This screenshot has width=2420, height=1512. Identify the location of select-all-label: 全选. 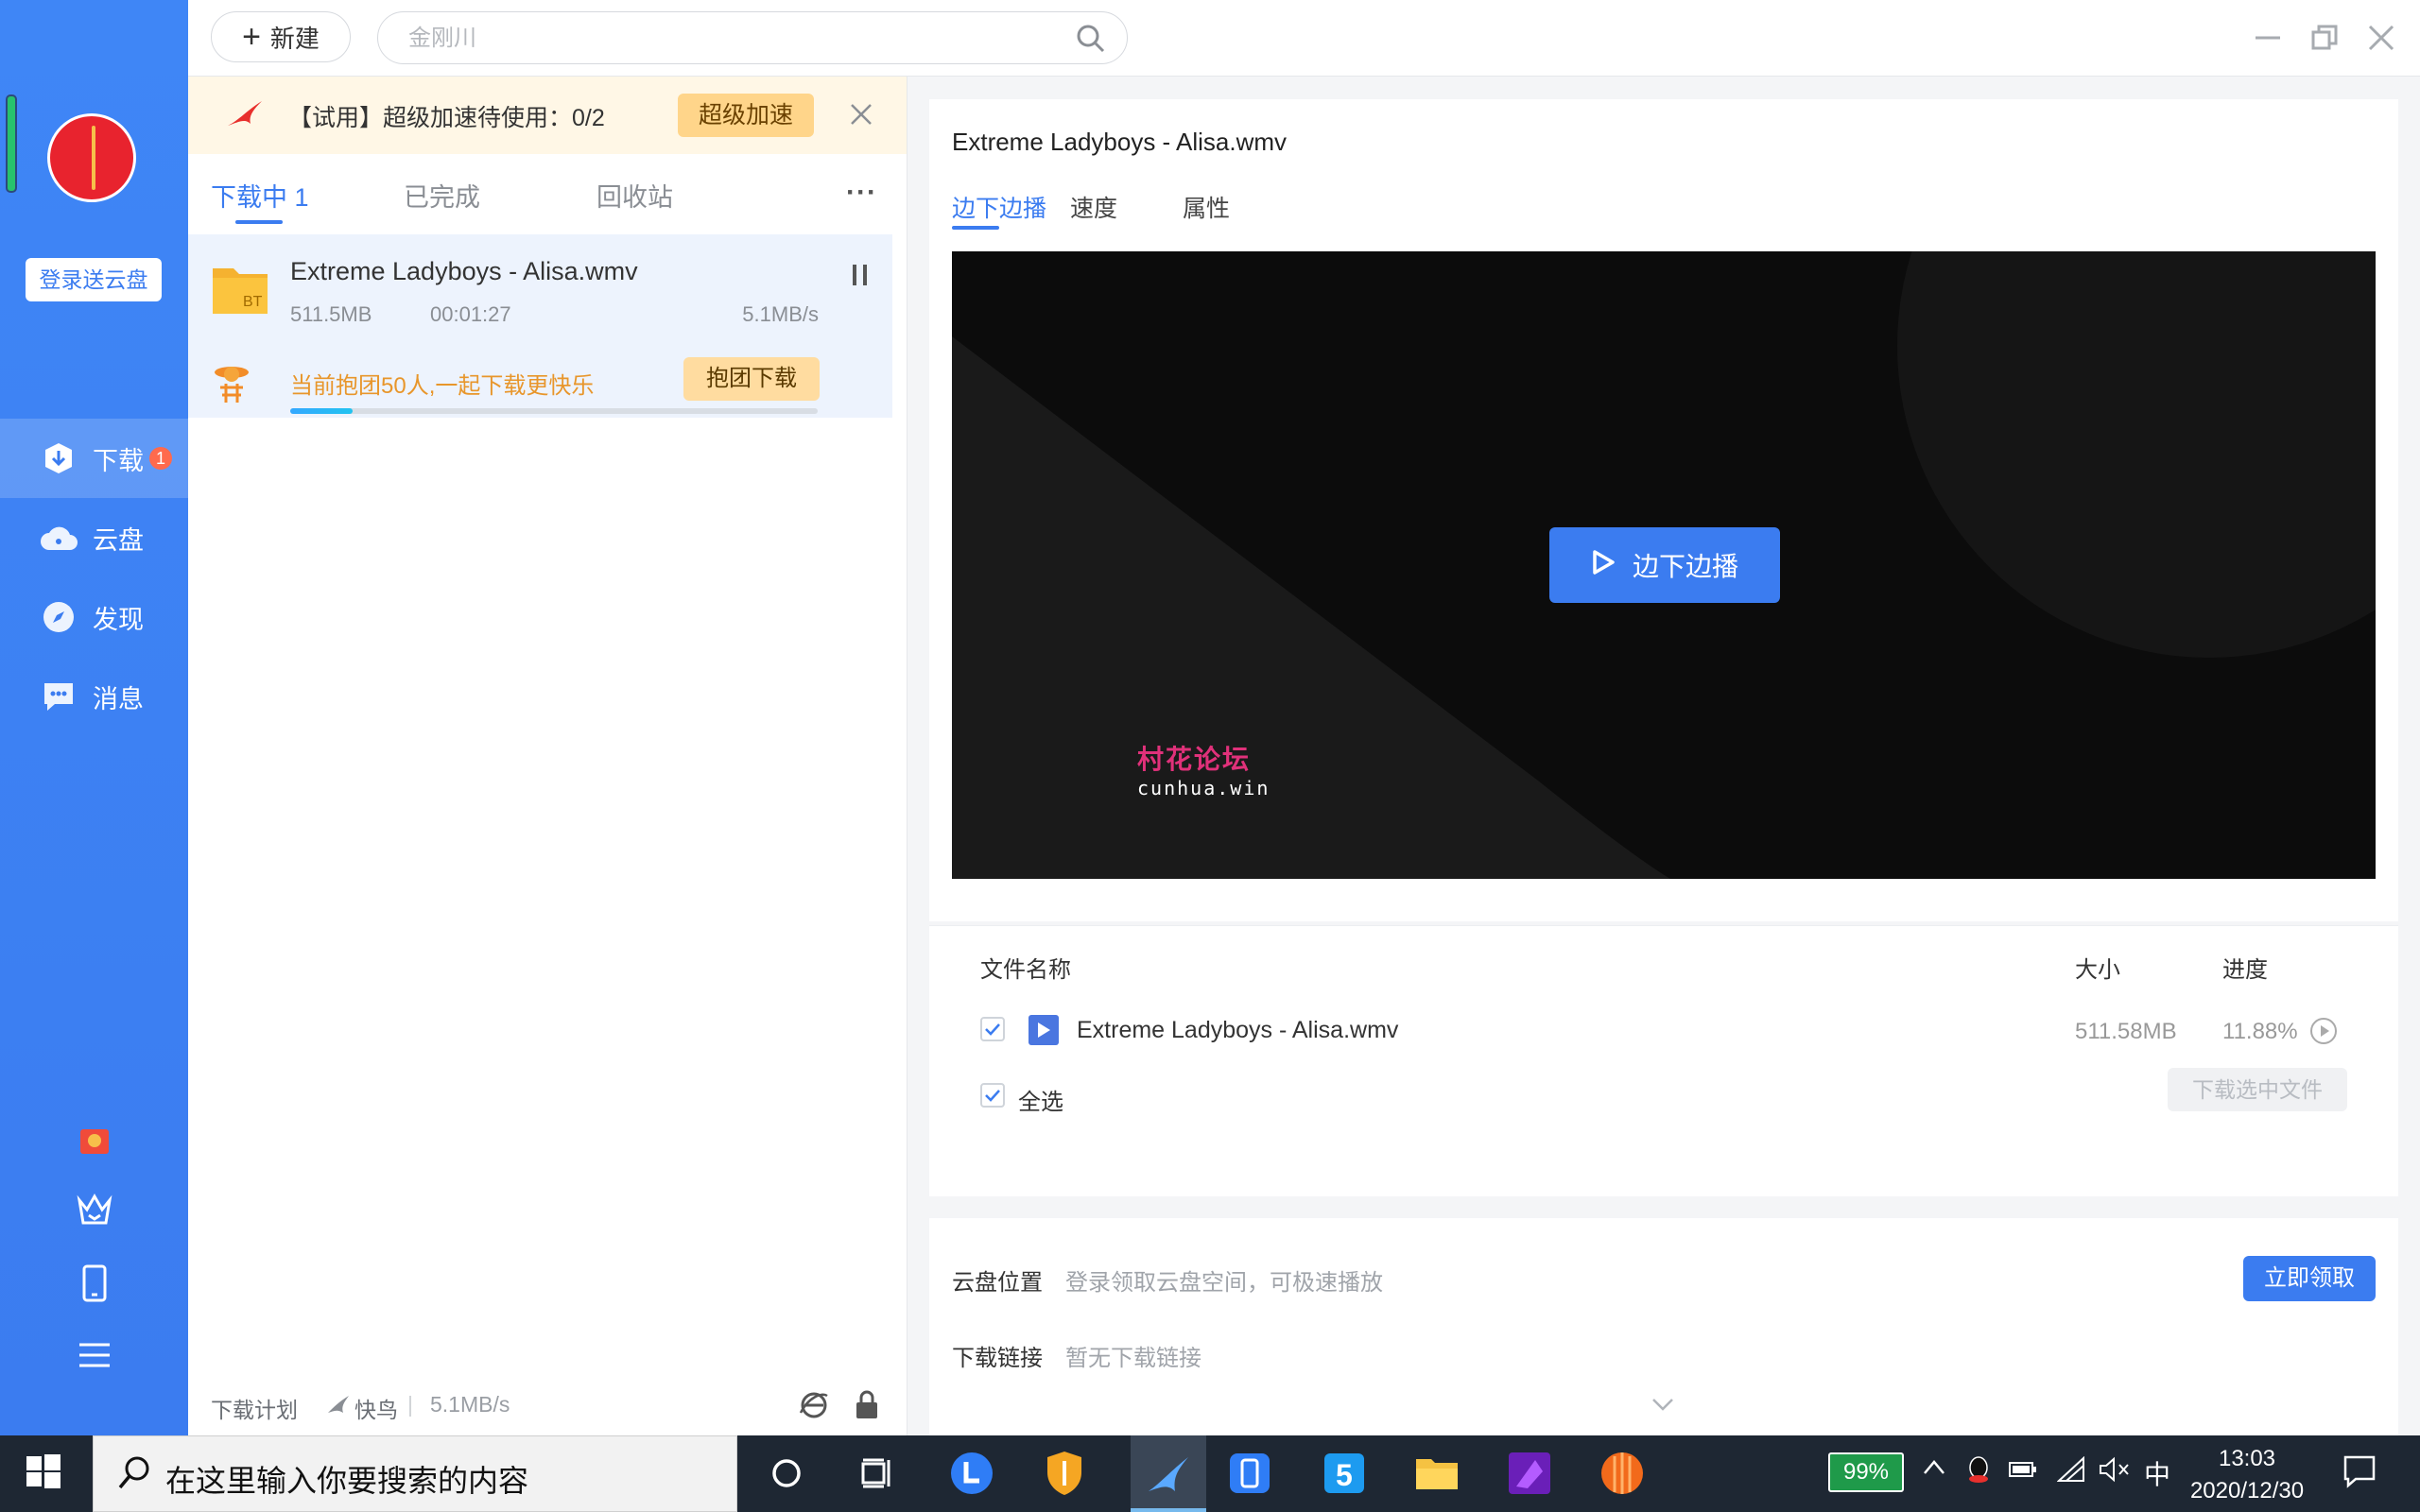
(1040, 1102).